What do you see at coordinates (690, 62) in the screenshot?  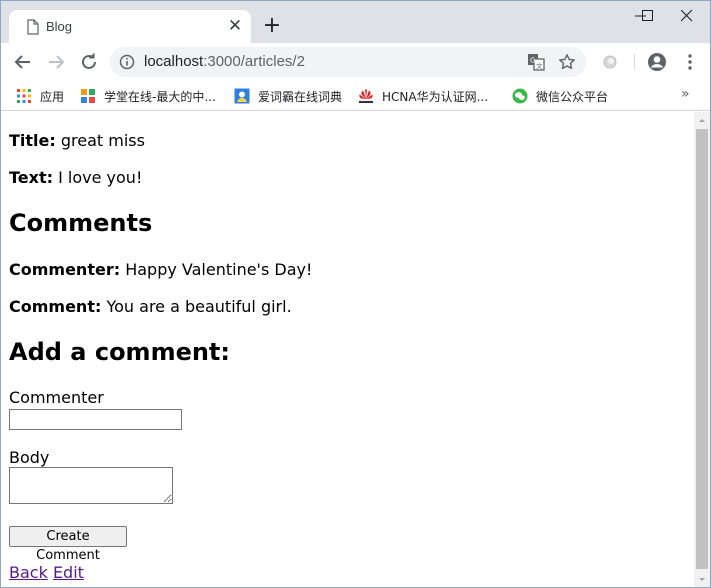 I see `menu-dots-icon` at bounding box center [690, 62].